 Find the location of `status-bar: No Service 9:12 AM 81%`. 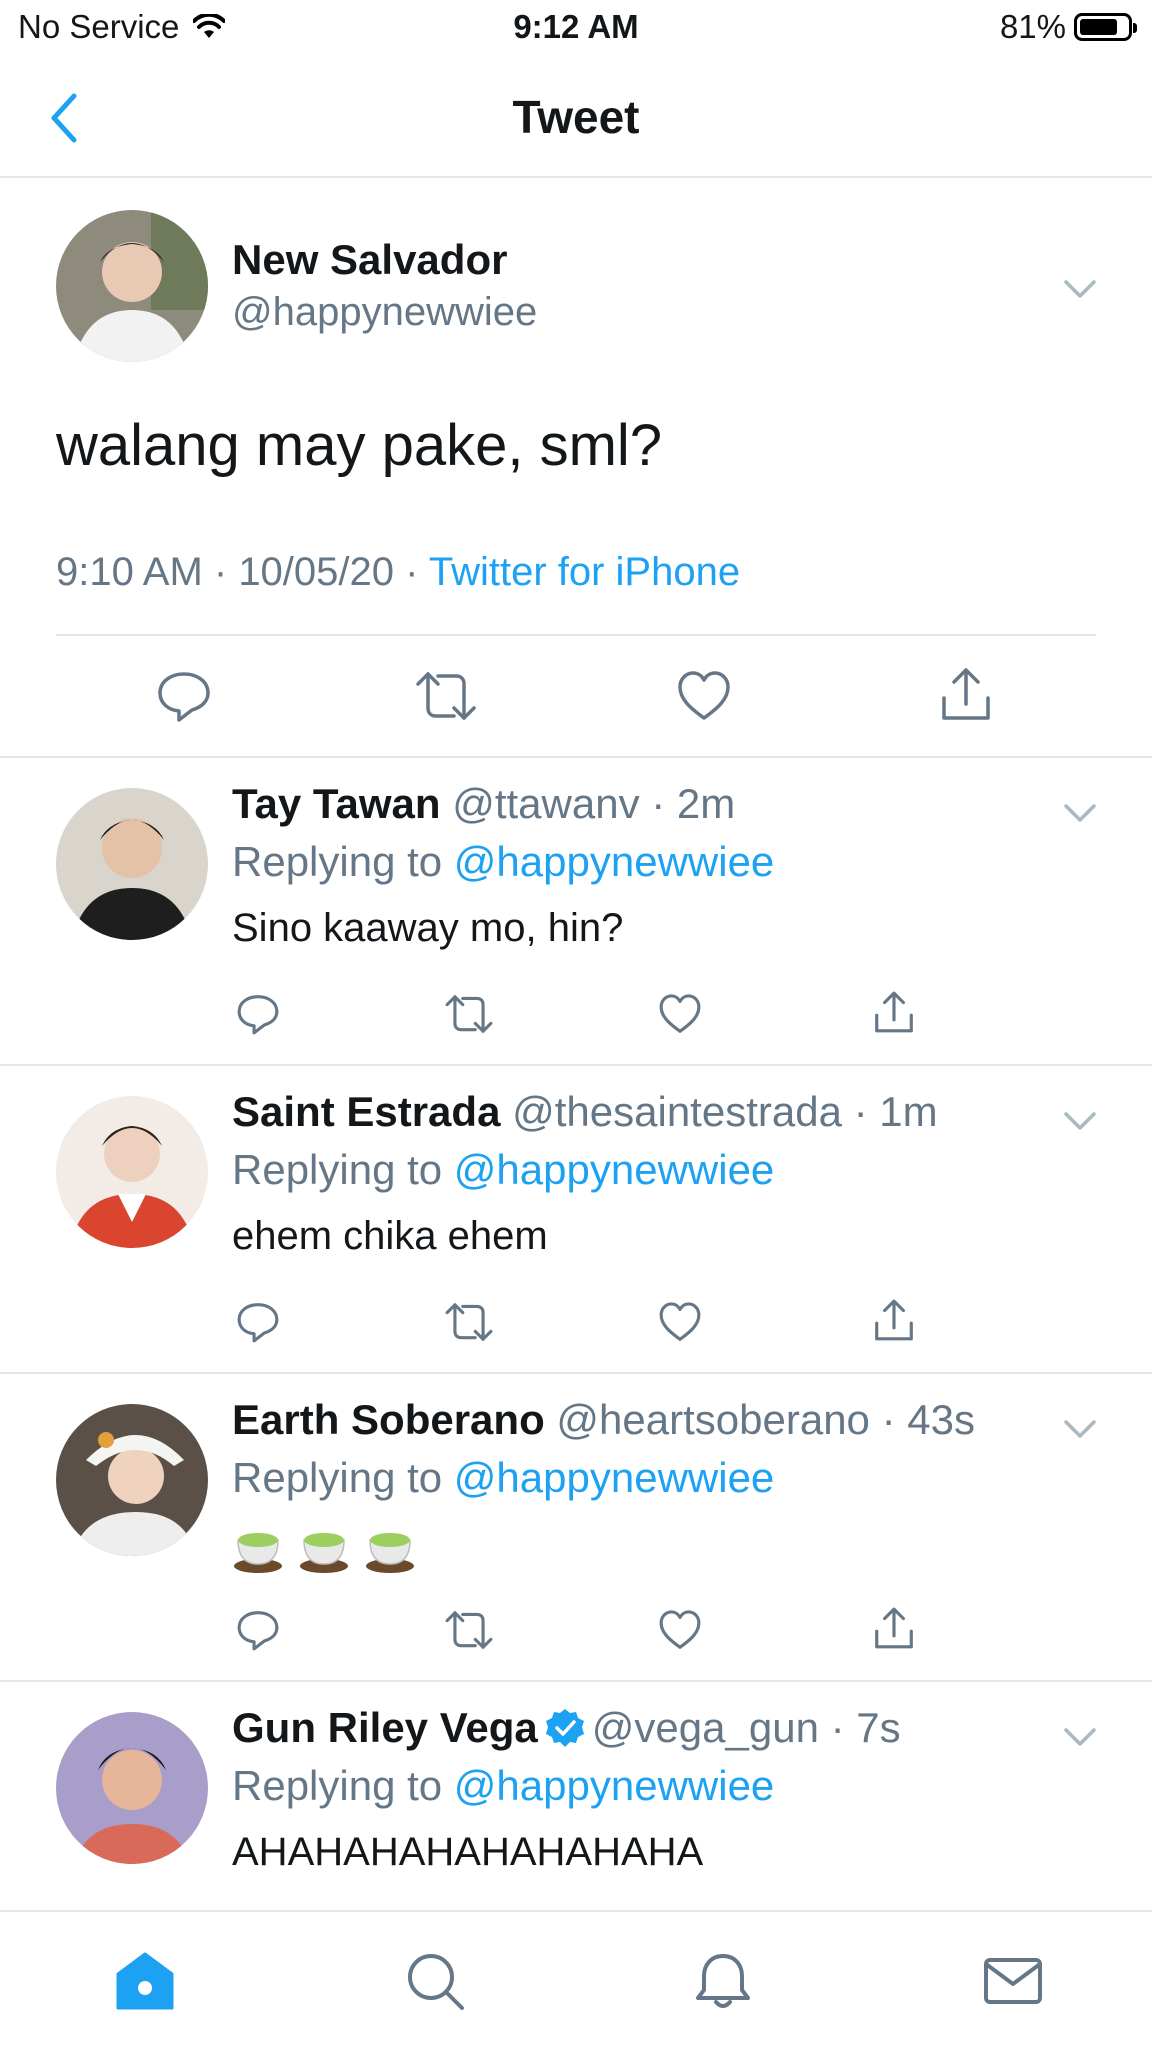

status-bar: No Service 9:12 AM 81% is located at coordinates (576, 30).